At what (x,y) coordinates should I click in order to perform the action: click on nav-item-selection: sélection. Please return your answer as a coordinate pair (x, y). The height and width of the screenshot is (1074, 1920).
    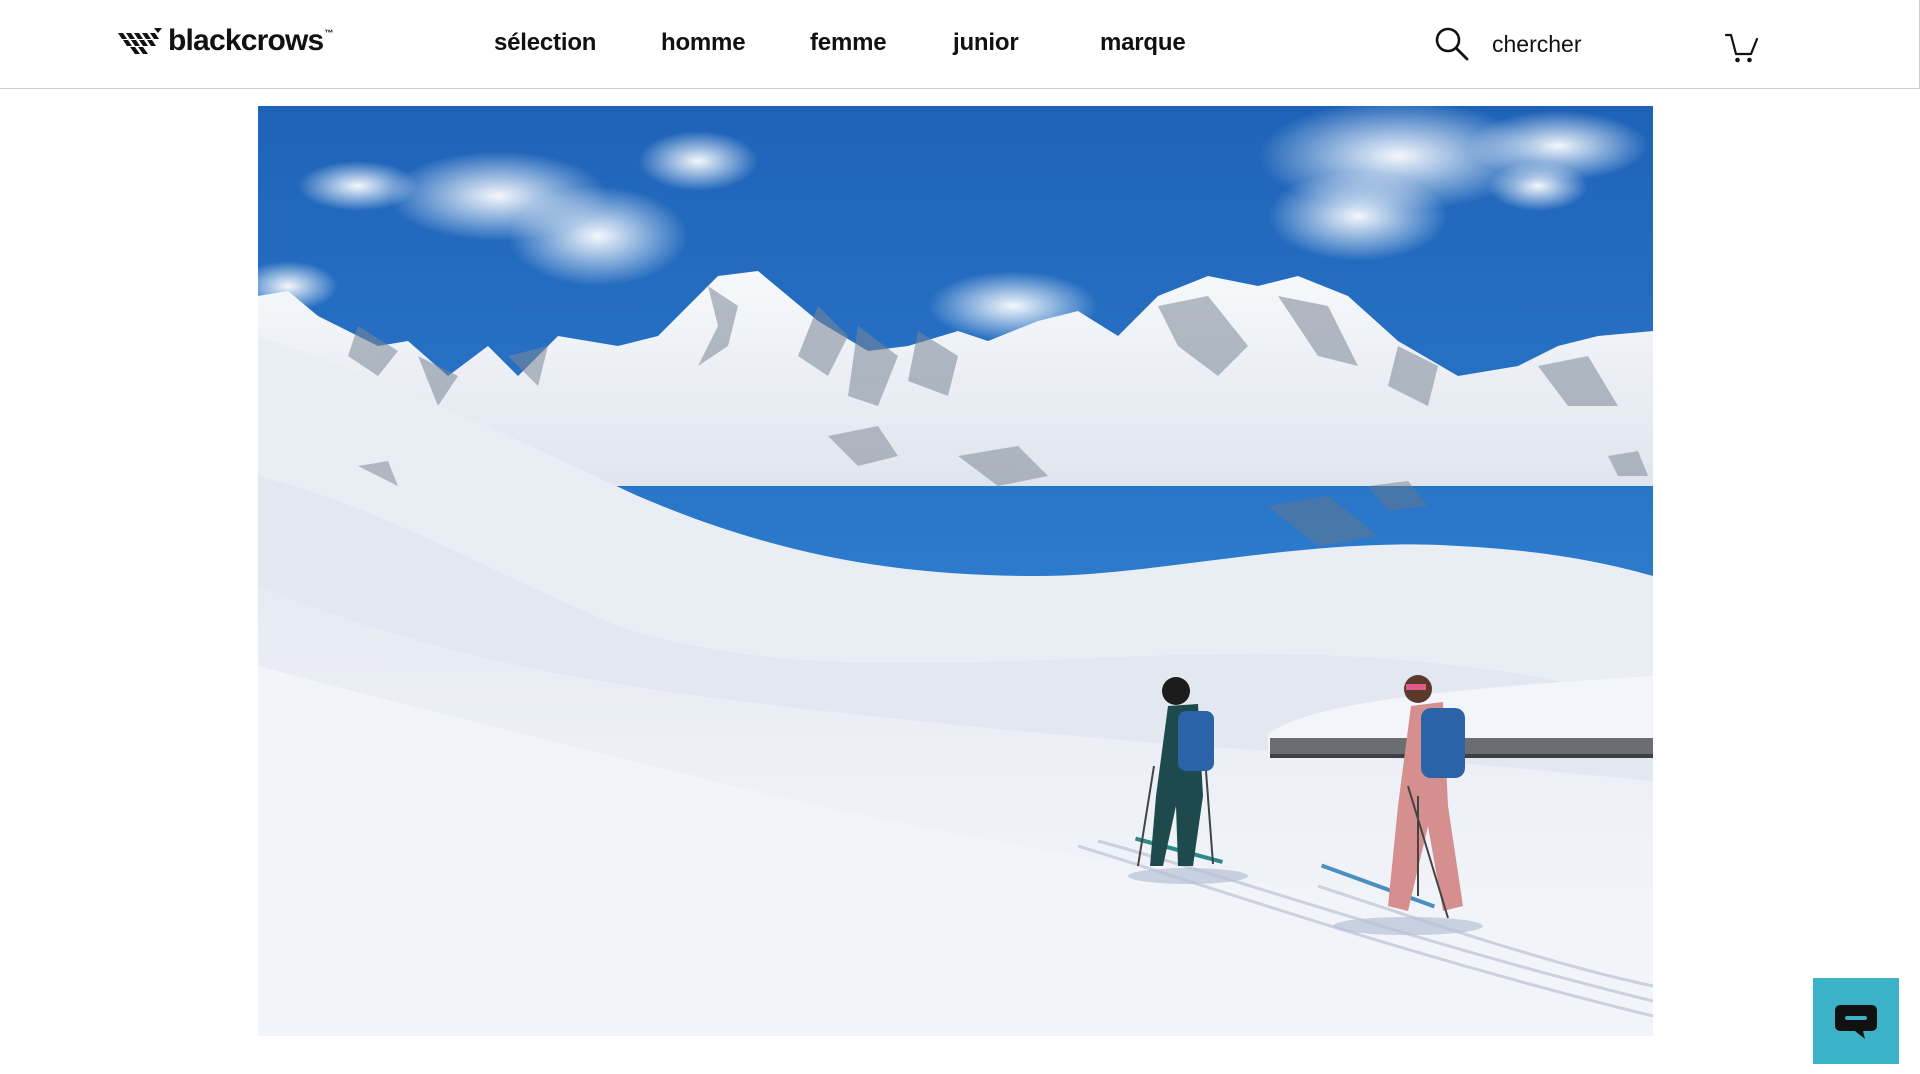
    Looking at the image, I should click on (545, 43).